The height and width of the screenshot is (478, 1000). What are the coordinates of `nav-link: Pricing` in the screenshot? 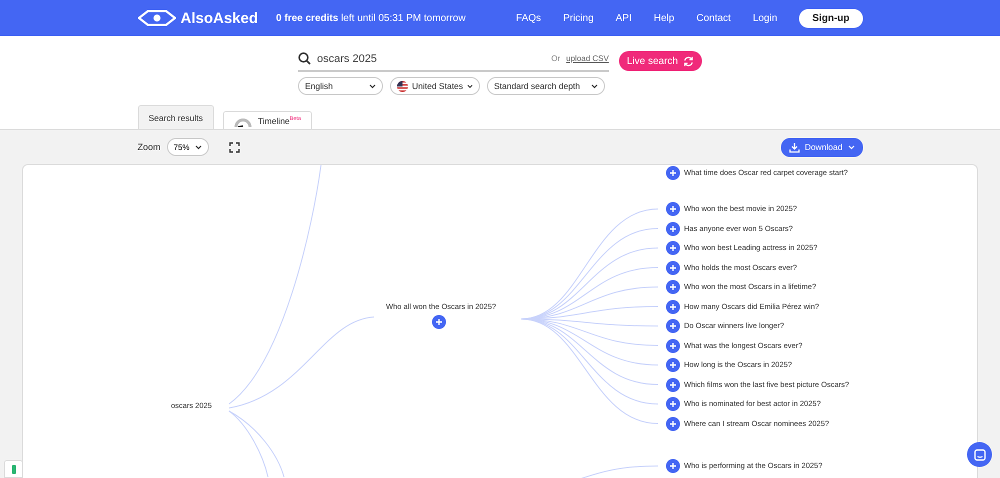 It's located at (578, 18).